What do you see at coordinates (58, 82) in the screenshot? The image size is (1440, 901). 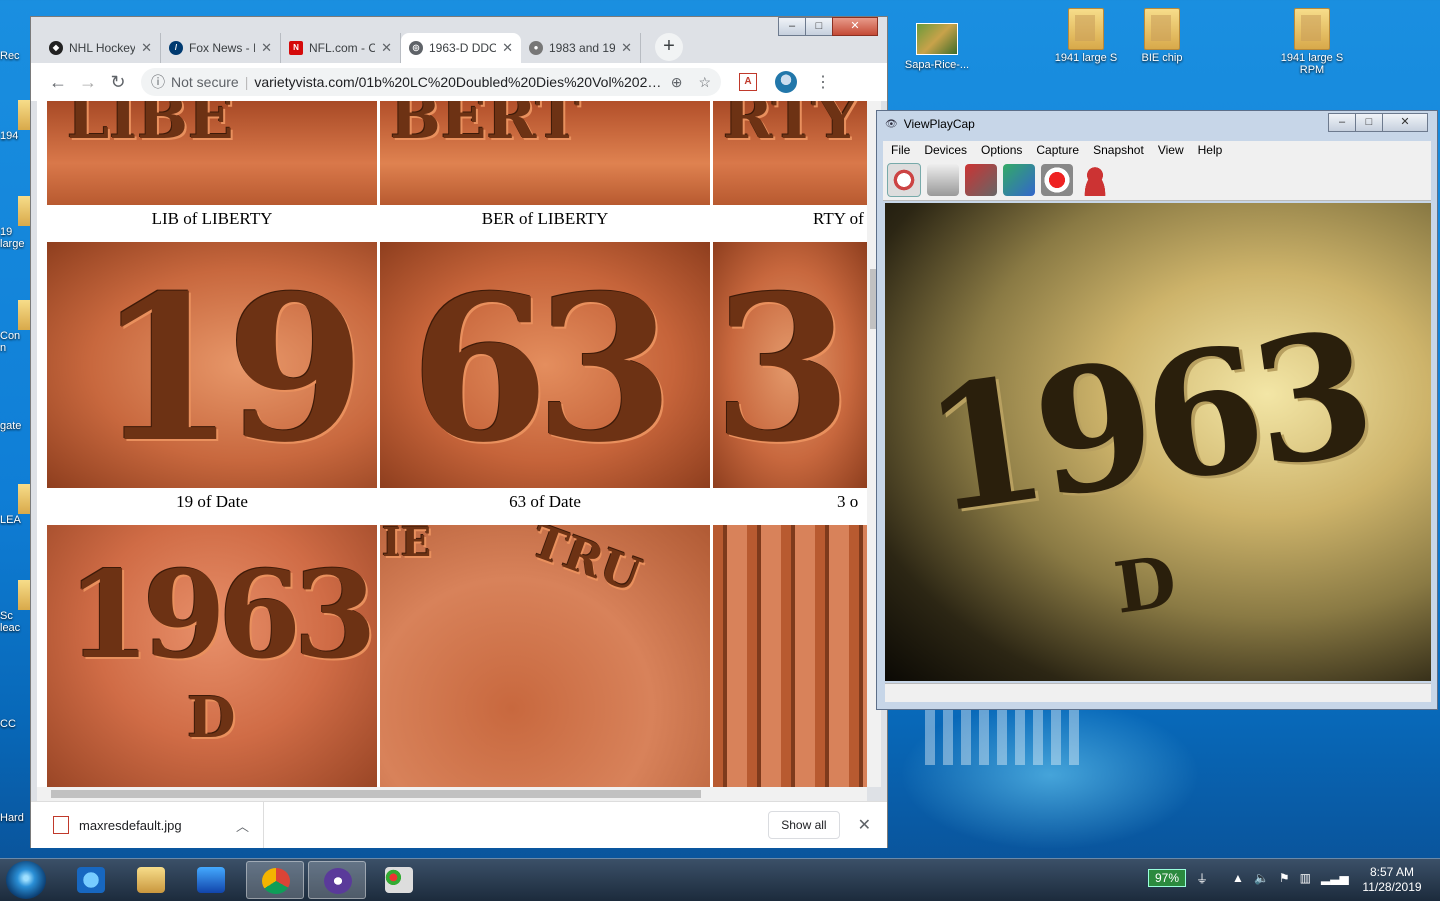 I see `back-button: ←` at bounding box center [58, 82].